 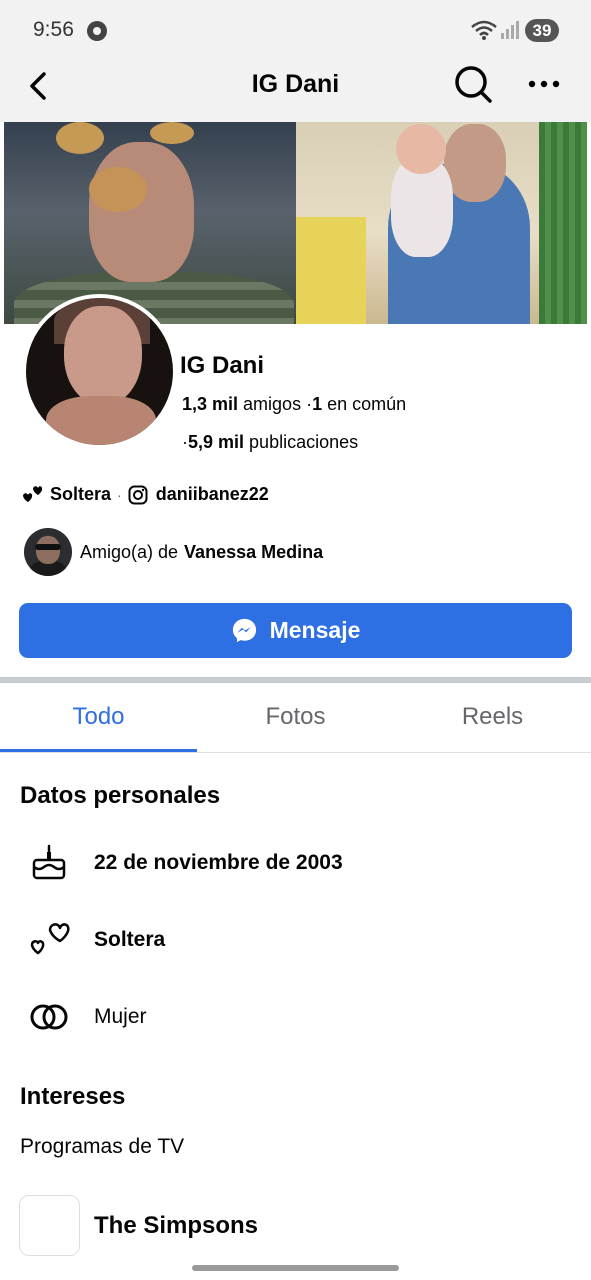 I want to click on tab-fotos: Fotos, so click(x=295, y=717).